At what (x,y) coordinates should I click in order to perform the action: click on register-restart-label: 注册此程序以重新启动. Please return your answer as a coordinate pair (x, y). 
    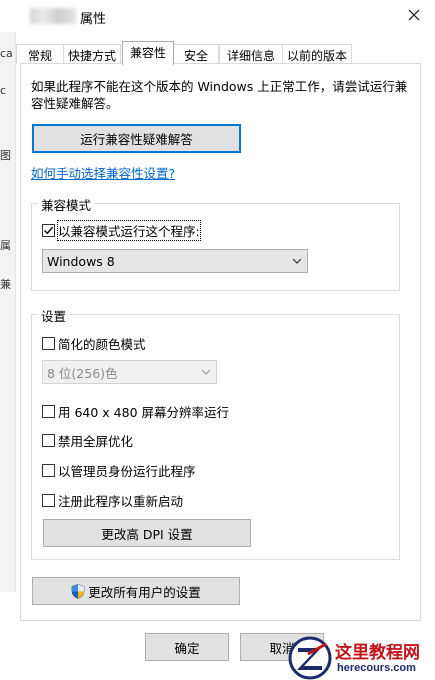
    Looking at the image, I should click on (121, 501).